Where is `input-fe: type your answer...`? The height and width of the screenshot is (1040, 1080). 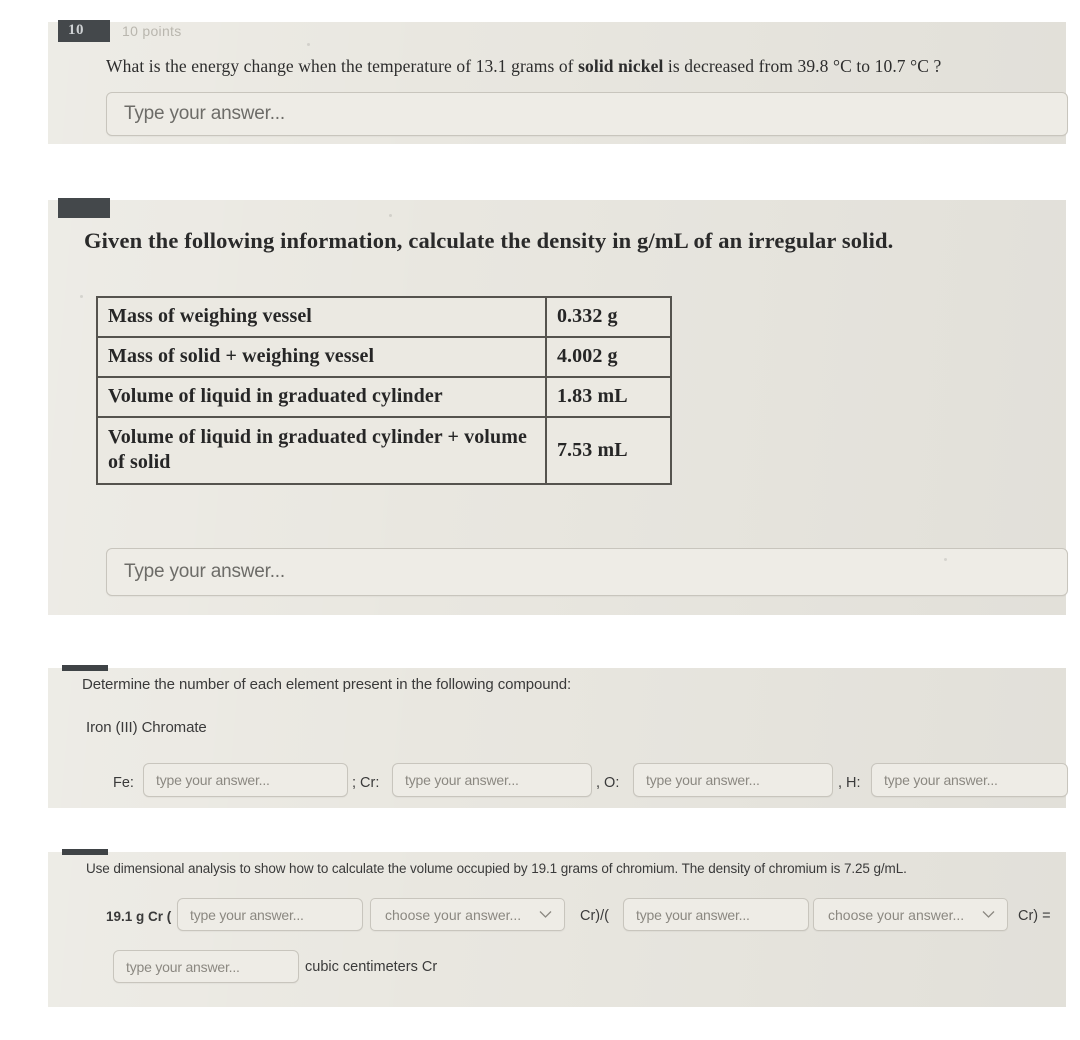 input-fe: type your answer... is located at coordinates (245, 780).